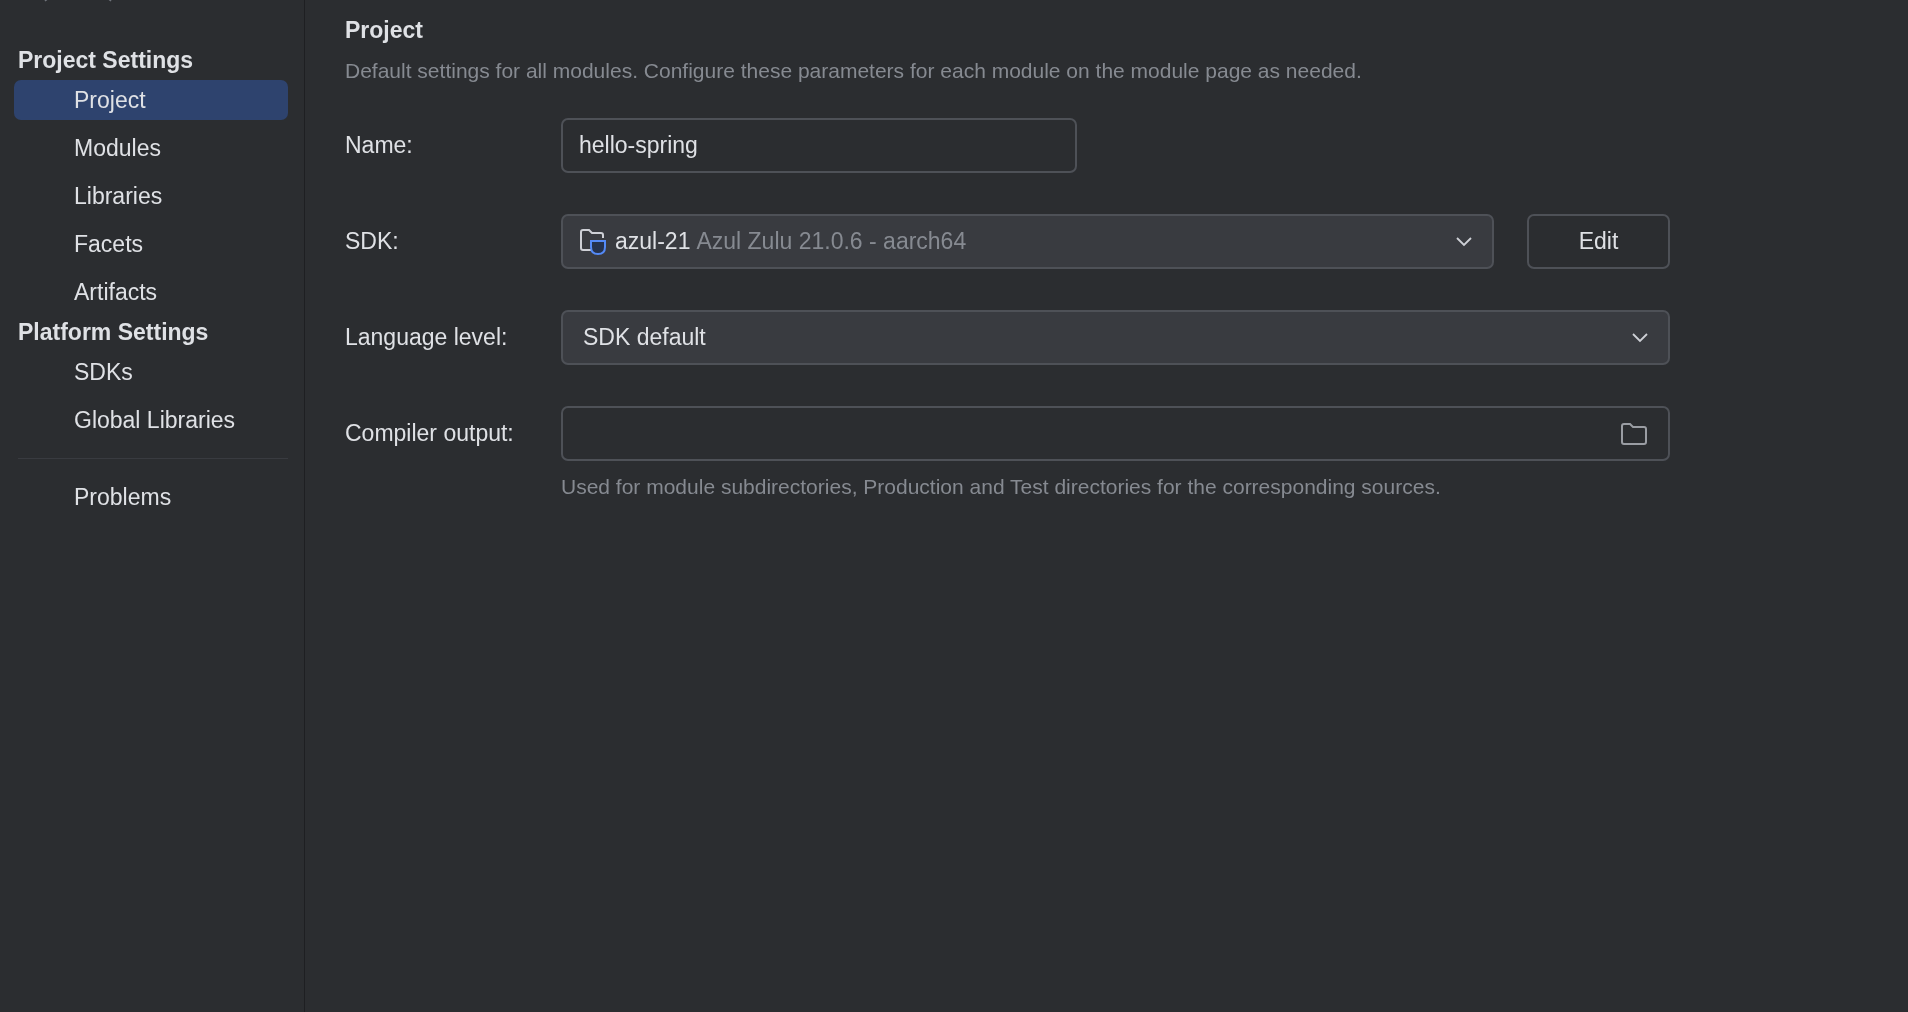 Image resolution: width=1908 pixels, height=1012 pixels. What do you see at coordinates (151, 420) in the screenshot?
I see `sidebar-item: Global Libraries` at bounding box center [151, 420].